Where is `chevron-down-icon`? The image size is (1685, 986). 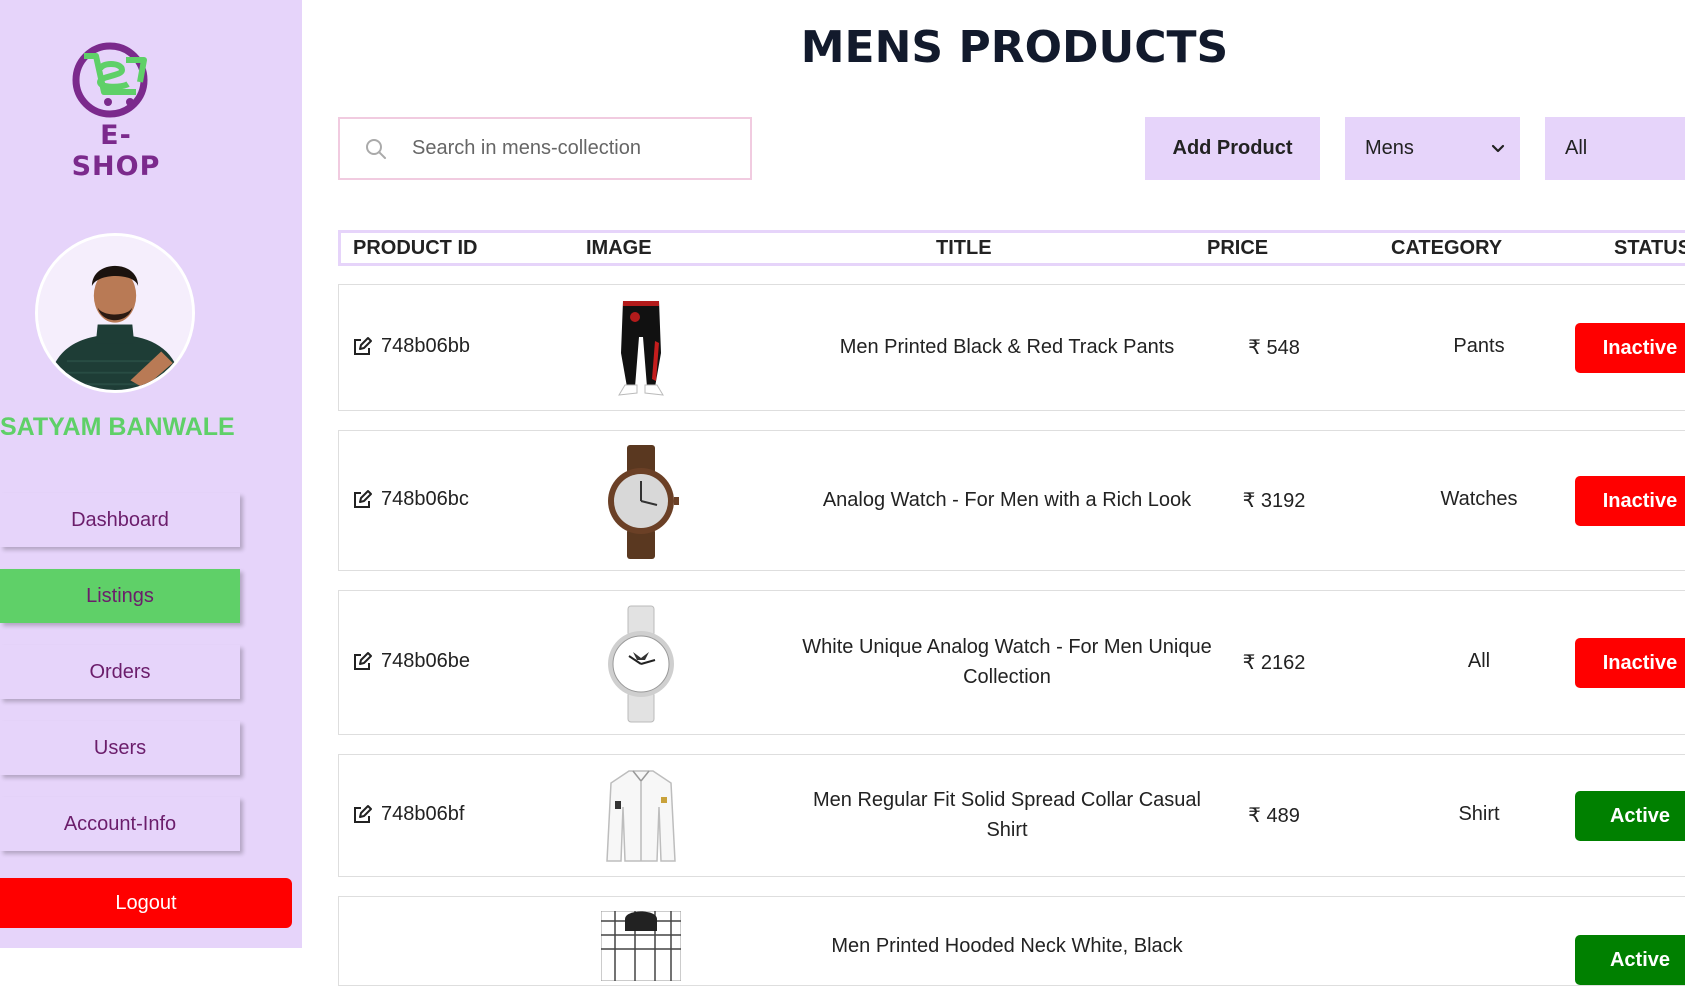
chevron-down-icon is located at coordinates (1498, 148).